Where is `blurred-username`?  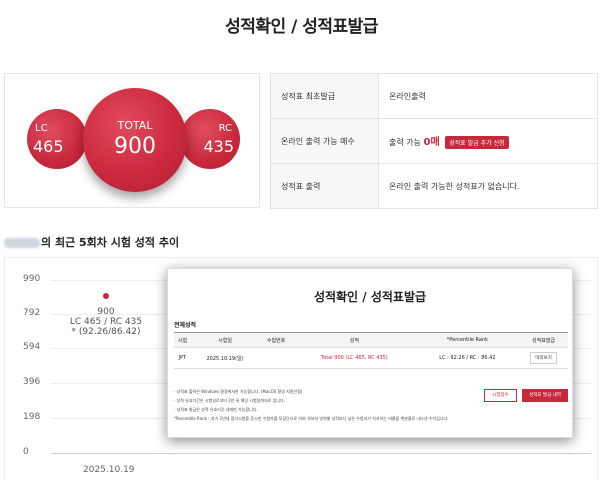 blurred-username is located at coordinates (22, 243).